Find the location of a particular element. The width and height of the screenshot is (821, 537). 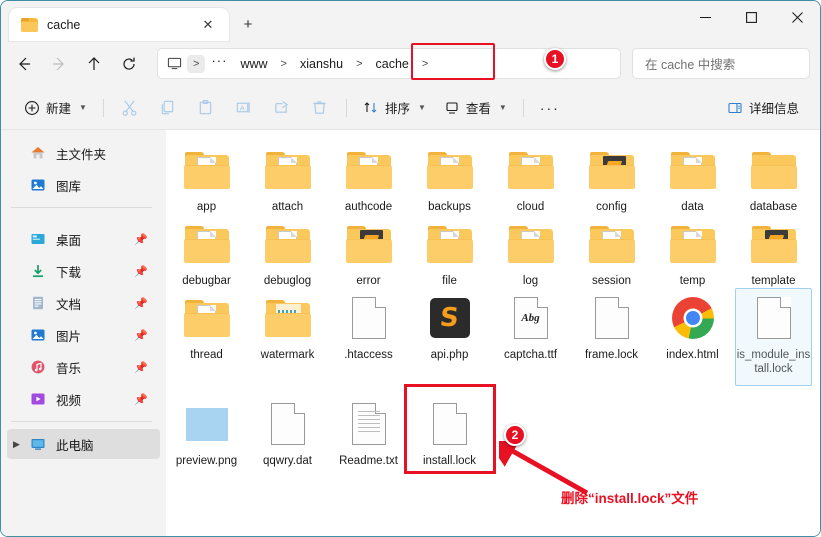

file-item-session: session is located at coordinates (611, 251).